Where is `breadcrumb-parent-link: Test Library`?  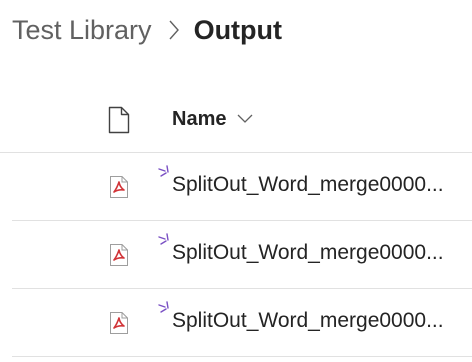 breadcrumb-parent-link: Test Library is located at coordinates (82, 30).